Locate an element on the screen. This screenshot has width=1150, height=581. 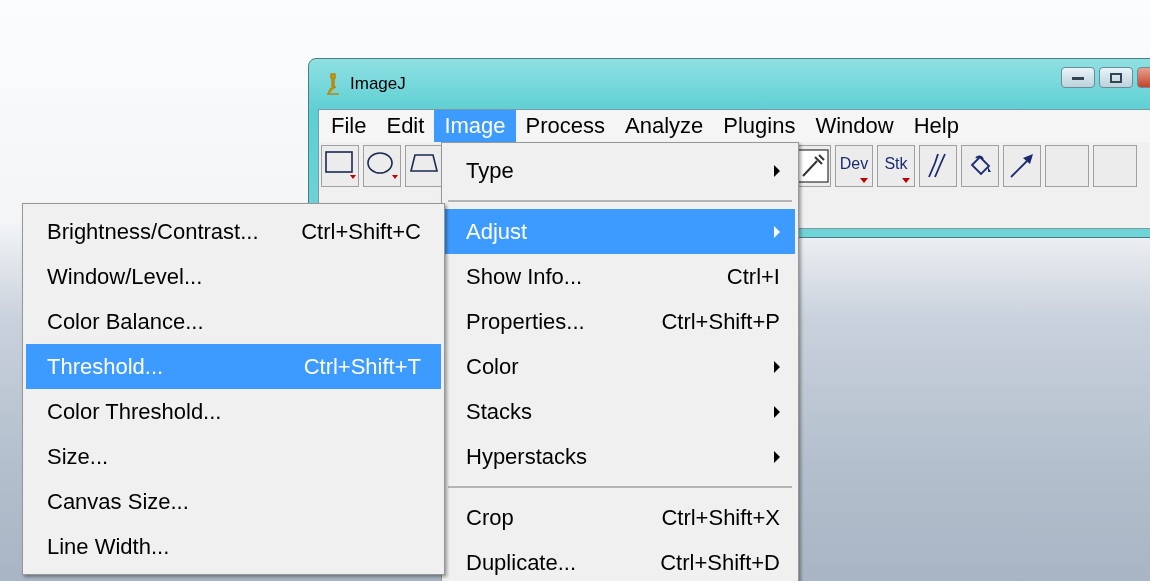
maximize-button is located at coordinates (1116, 77).